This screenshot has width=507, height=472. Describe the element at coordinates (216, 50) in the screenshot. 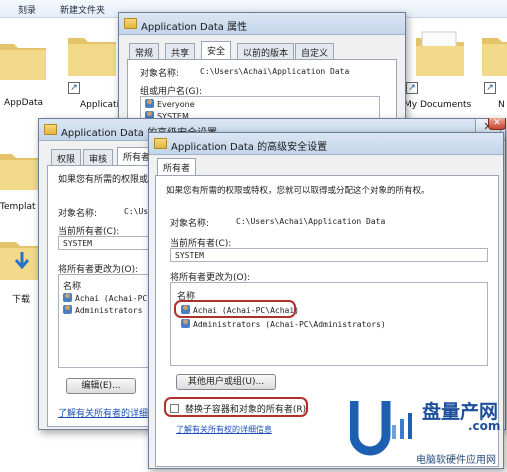

I see `tab-security: 安全` at that location.